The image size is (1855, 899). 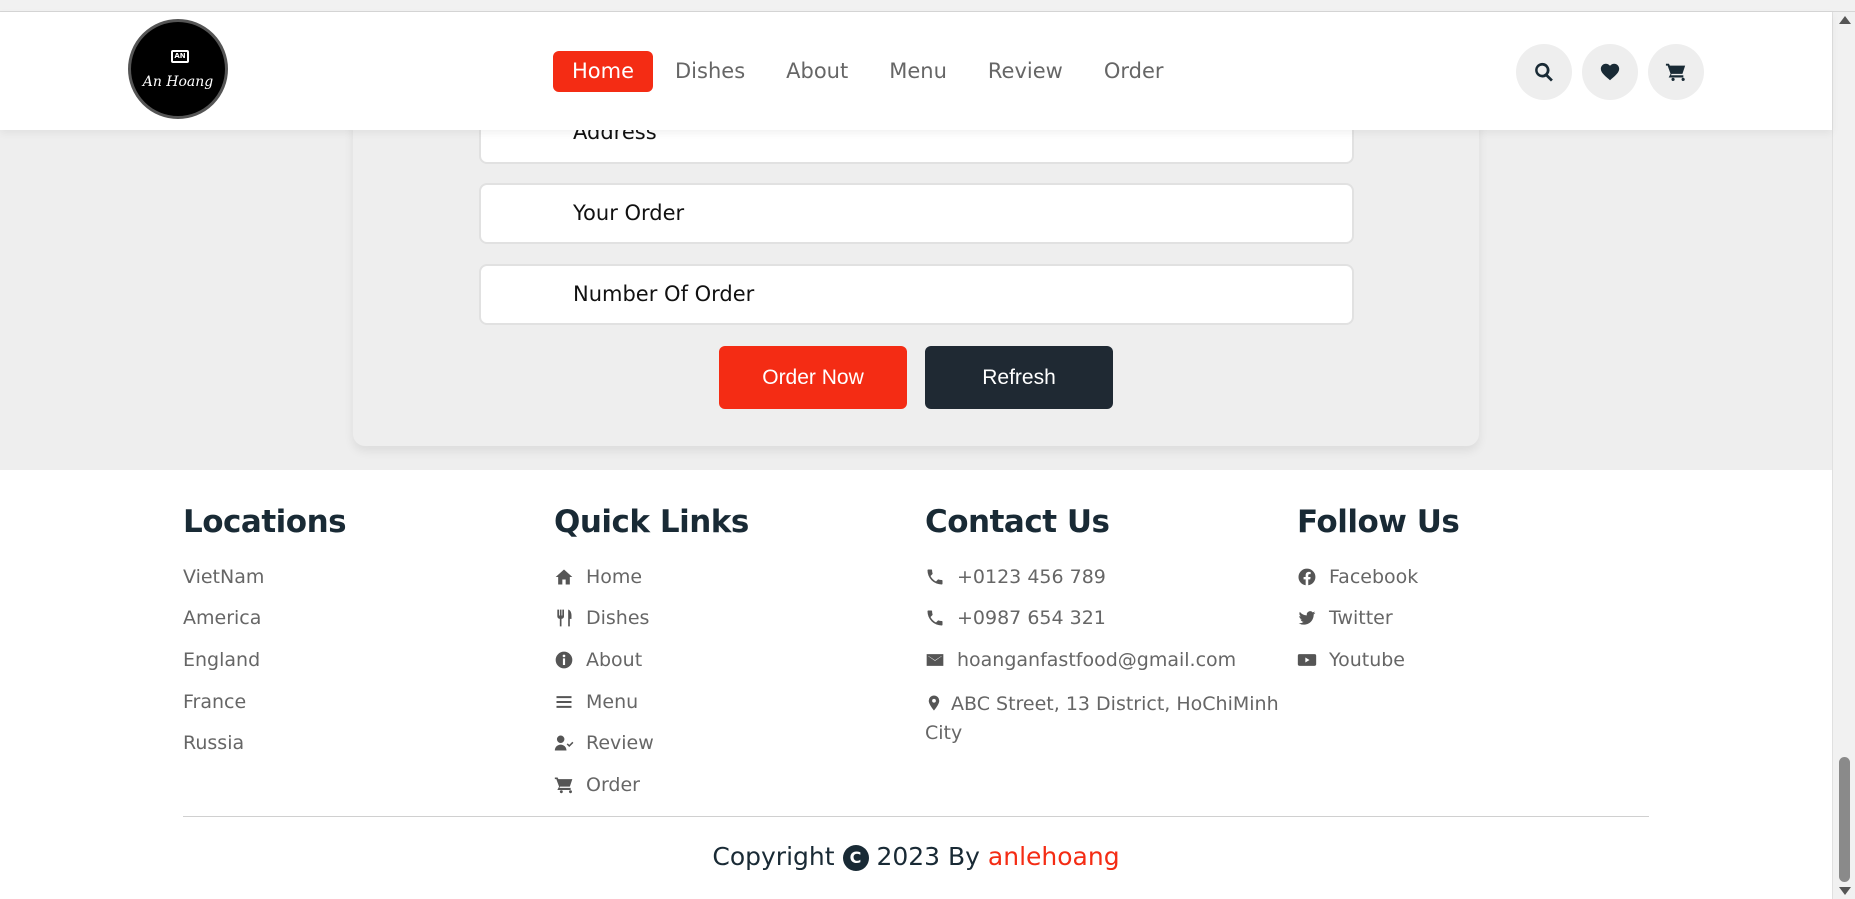 I want to click on nav-review: Review, so click(x=1025, y=71).